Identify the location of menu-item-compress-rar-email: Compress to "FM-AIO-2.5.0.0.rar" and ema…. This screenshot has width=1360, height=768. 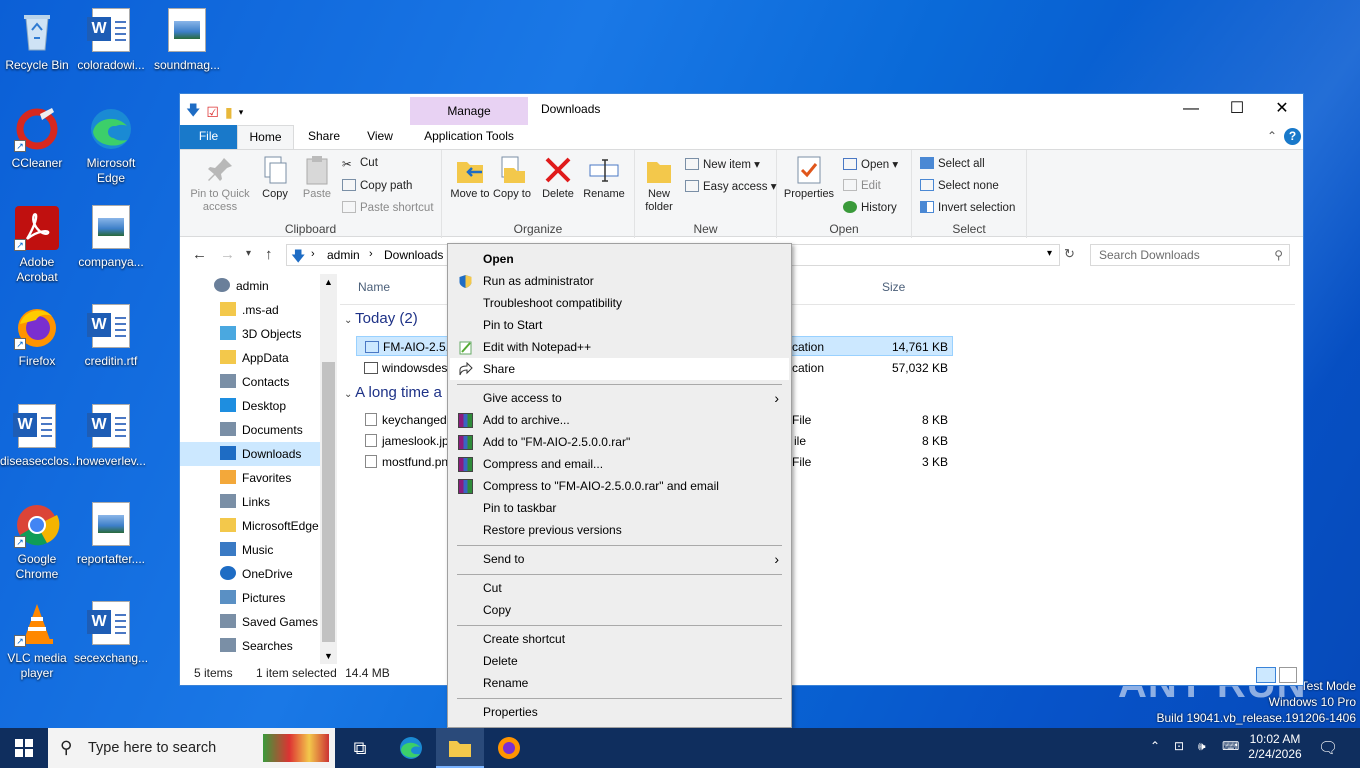
(619, 486).